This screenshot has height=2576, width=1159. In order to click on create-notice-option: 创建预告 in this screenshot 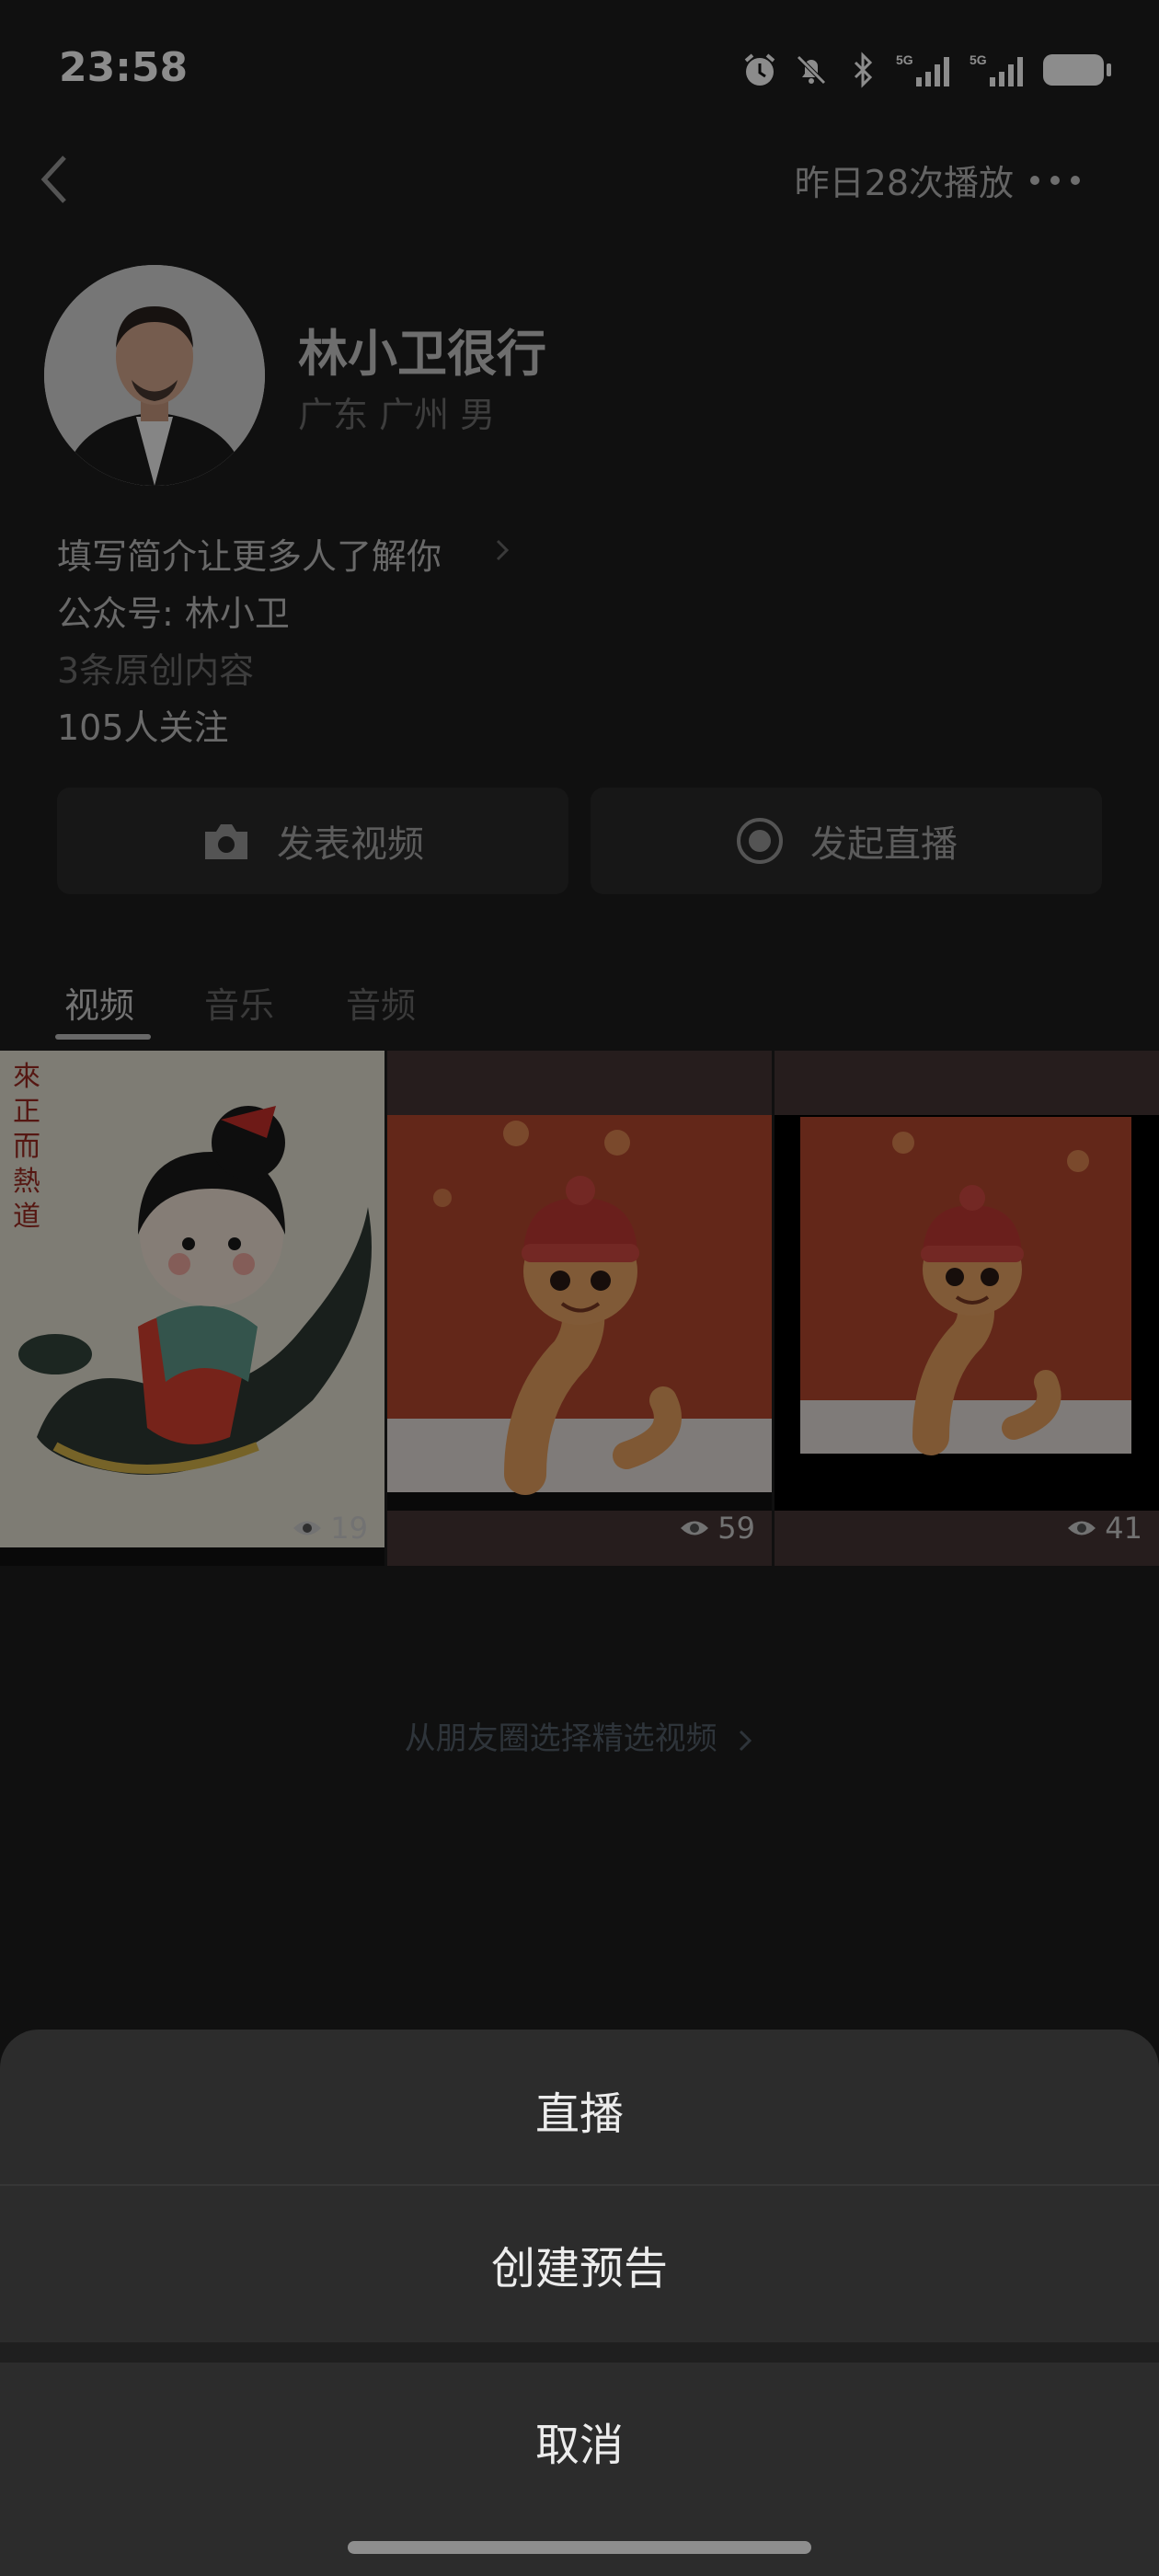, I will do `click(579, 2264)`.